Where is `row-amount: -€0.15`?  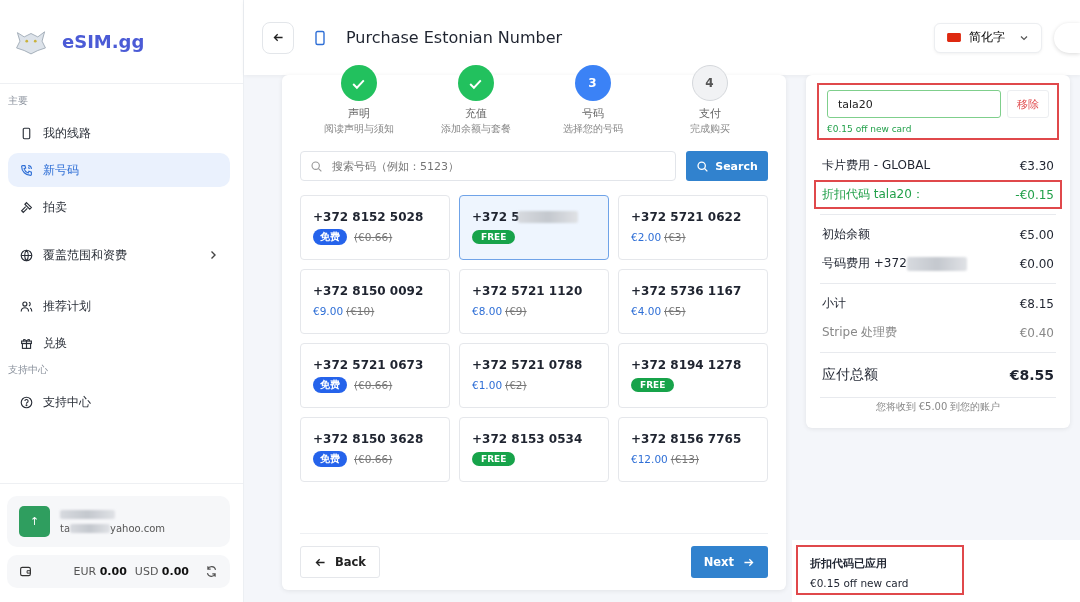 row-amount: -€0.15 is located at coordinates (1034, 194).